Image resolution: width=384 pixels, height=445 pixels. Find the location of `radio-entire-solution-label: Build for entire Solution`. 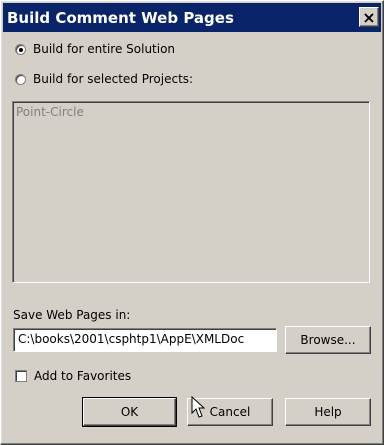

radio-entire-solution-label: Build for entire Solution is located at coordinates (104, 49).